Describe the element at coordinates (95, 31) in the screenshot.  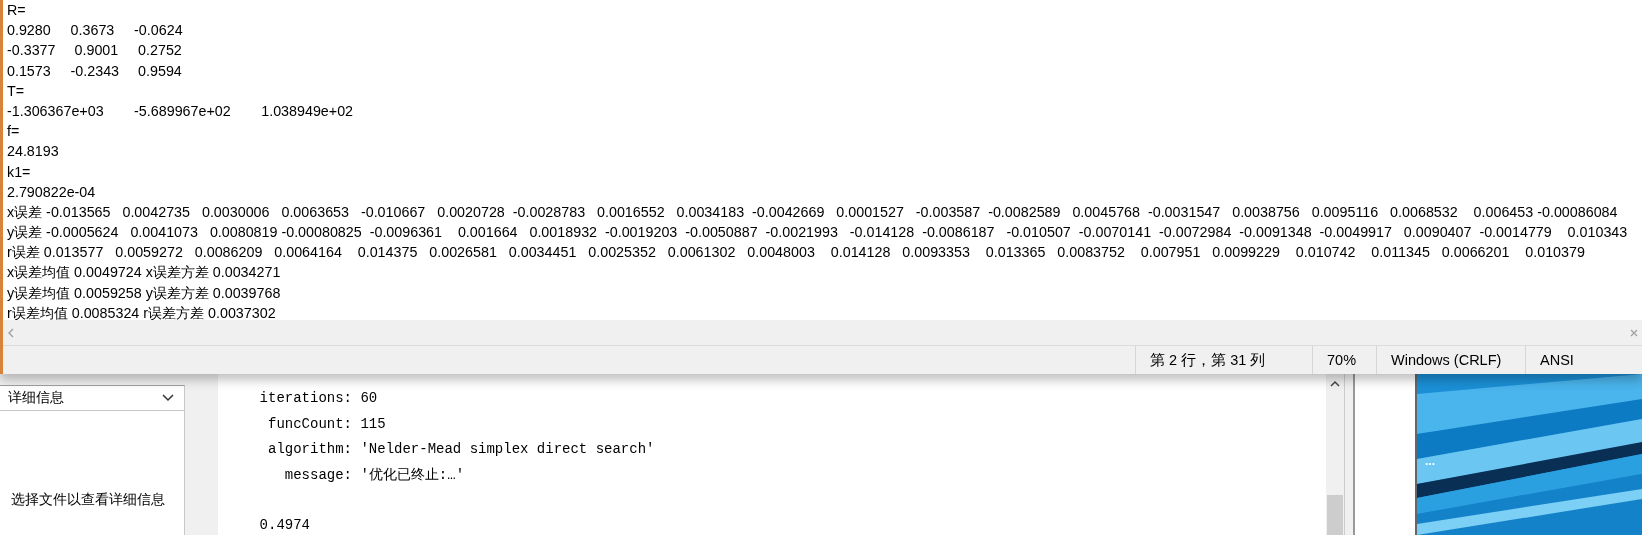
I see `text-line: 0.9280 0.3673 -0.0624` at that location.